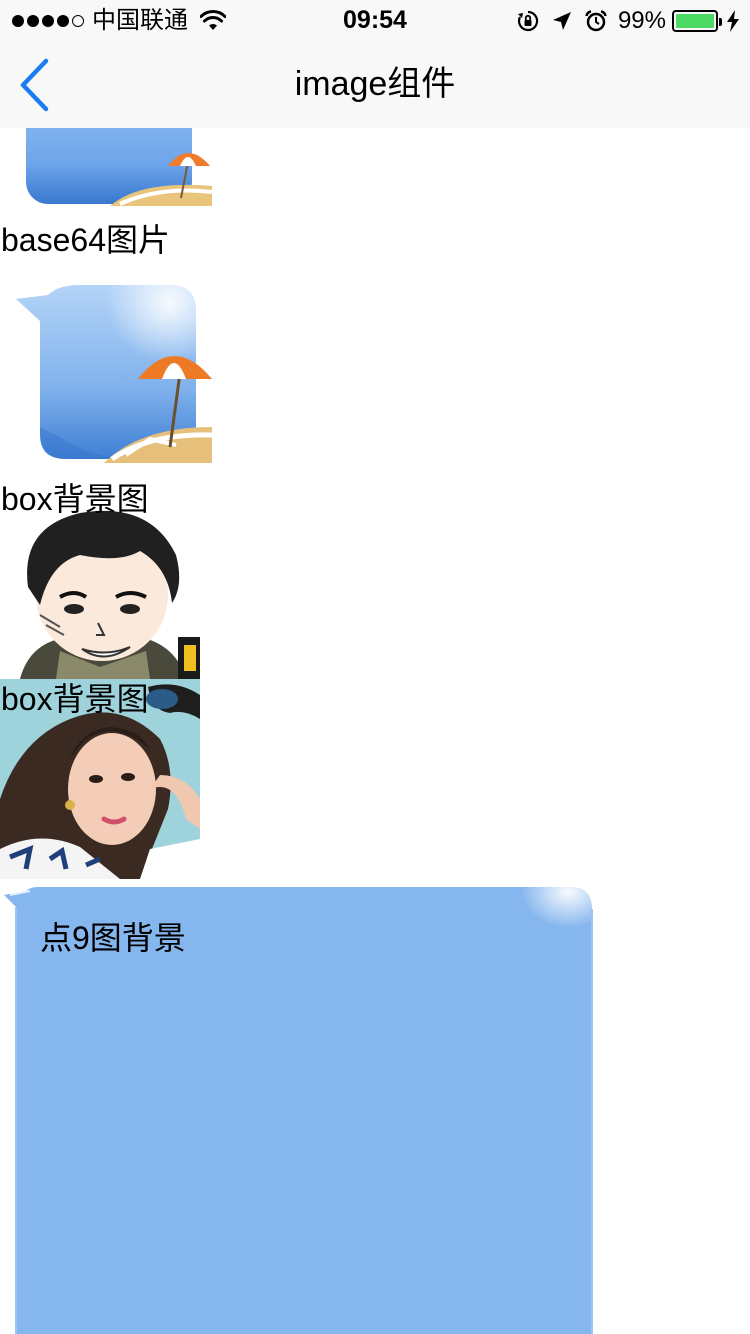 The width and height of the screenshot is (750, 1334). What do you see at coordinates (85, 240) in the screenshot?
I see `base64-image-label: base64图片` at bounding box center [85, 240].